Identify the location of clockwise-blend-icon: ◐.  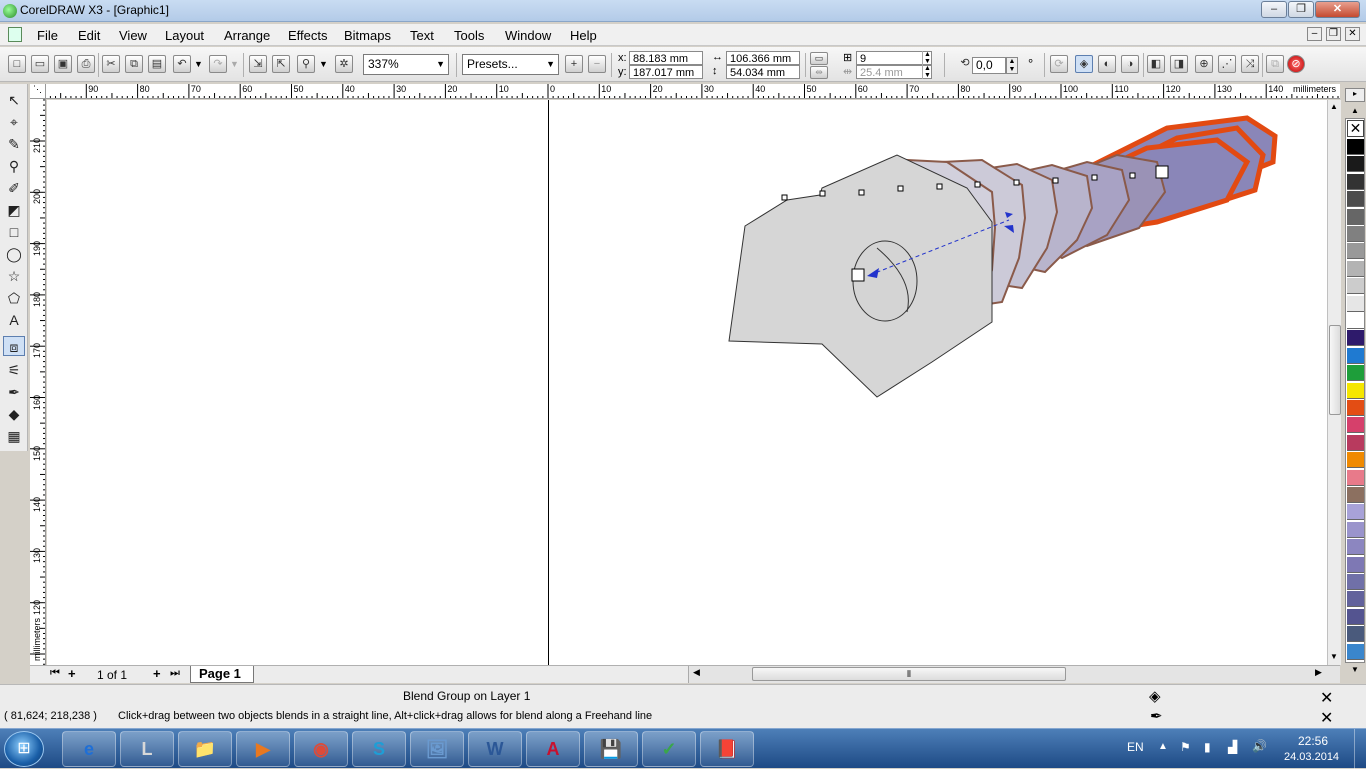
(1107, 64).